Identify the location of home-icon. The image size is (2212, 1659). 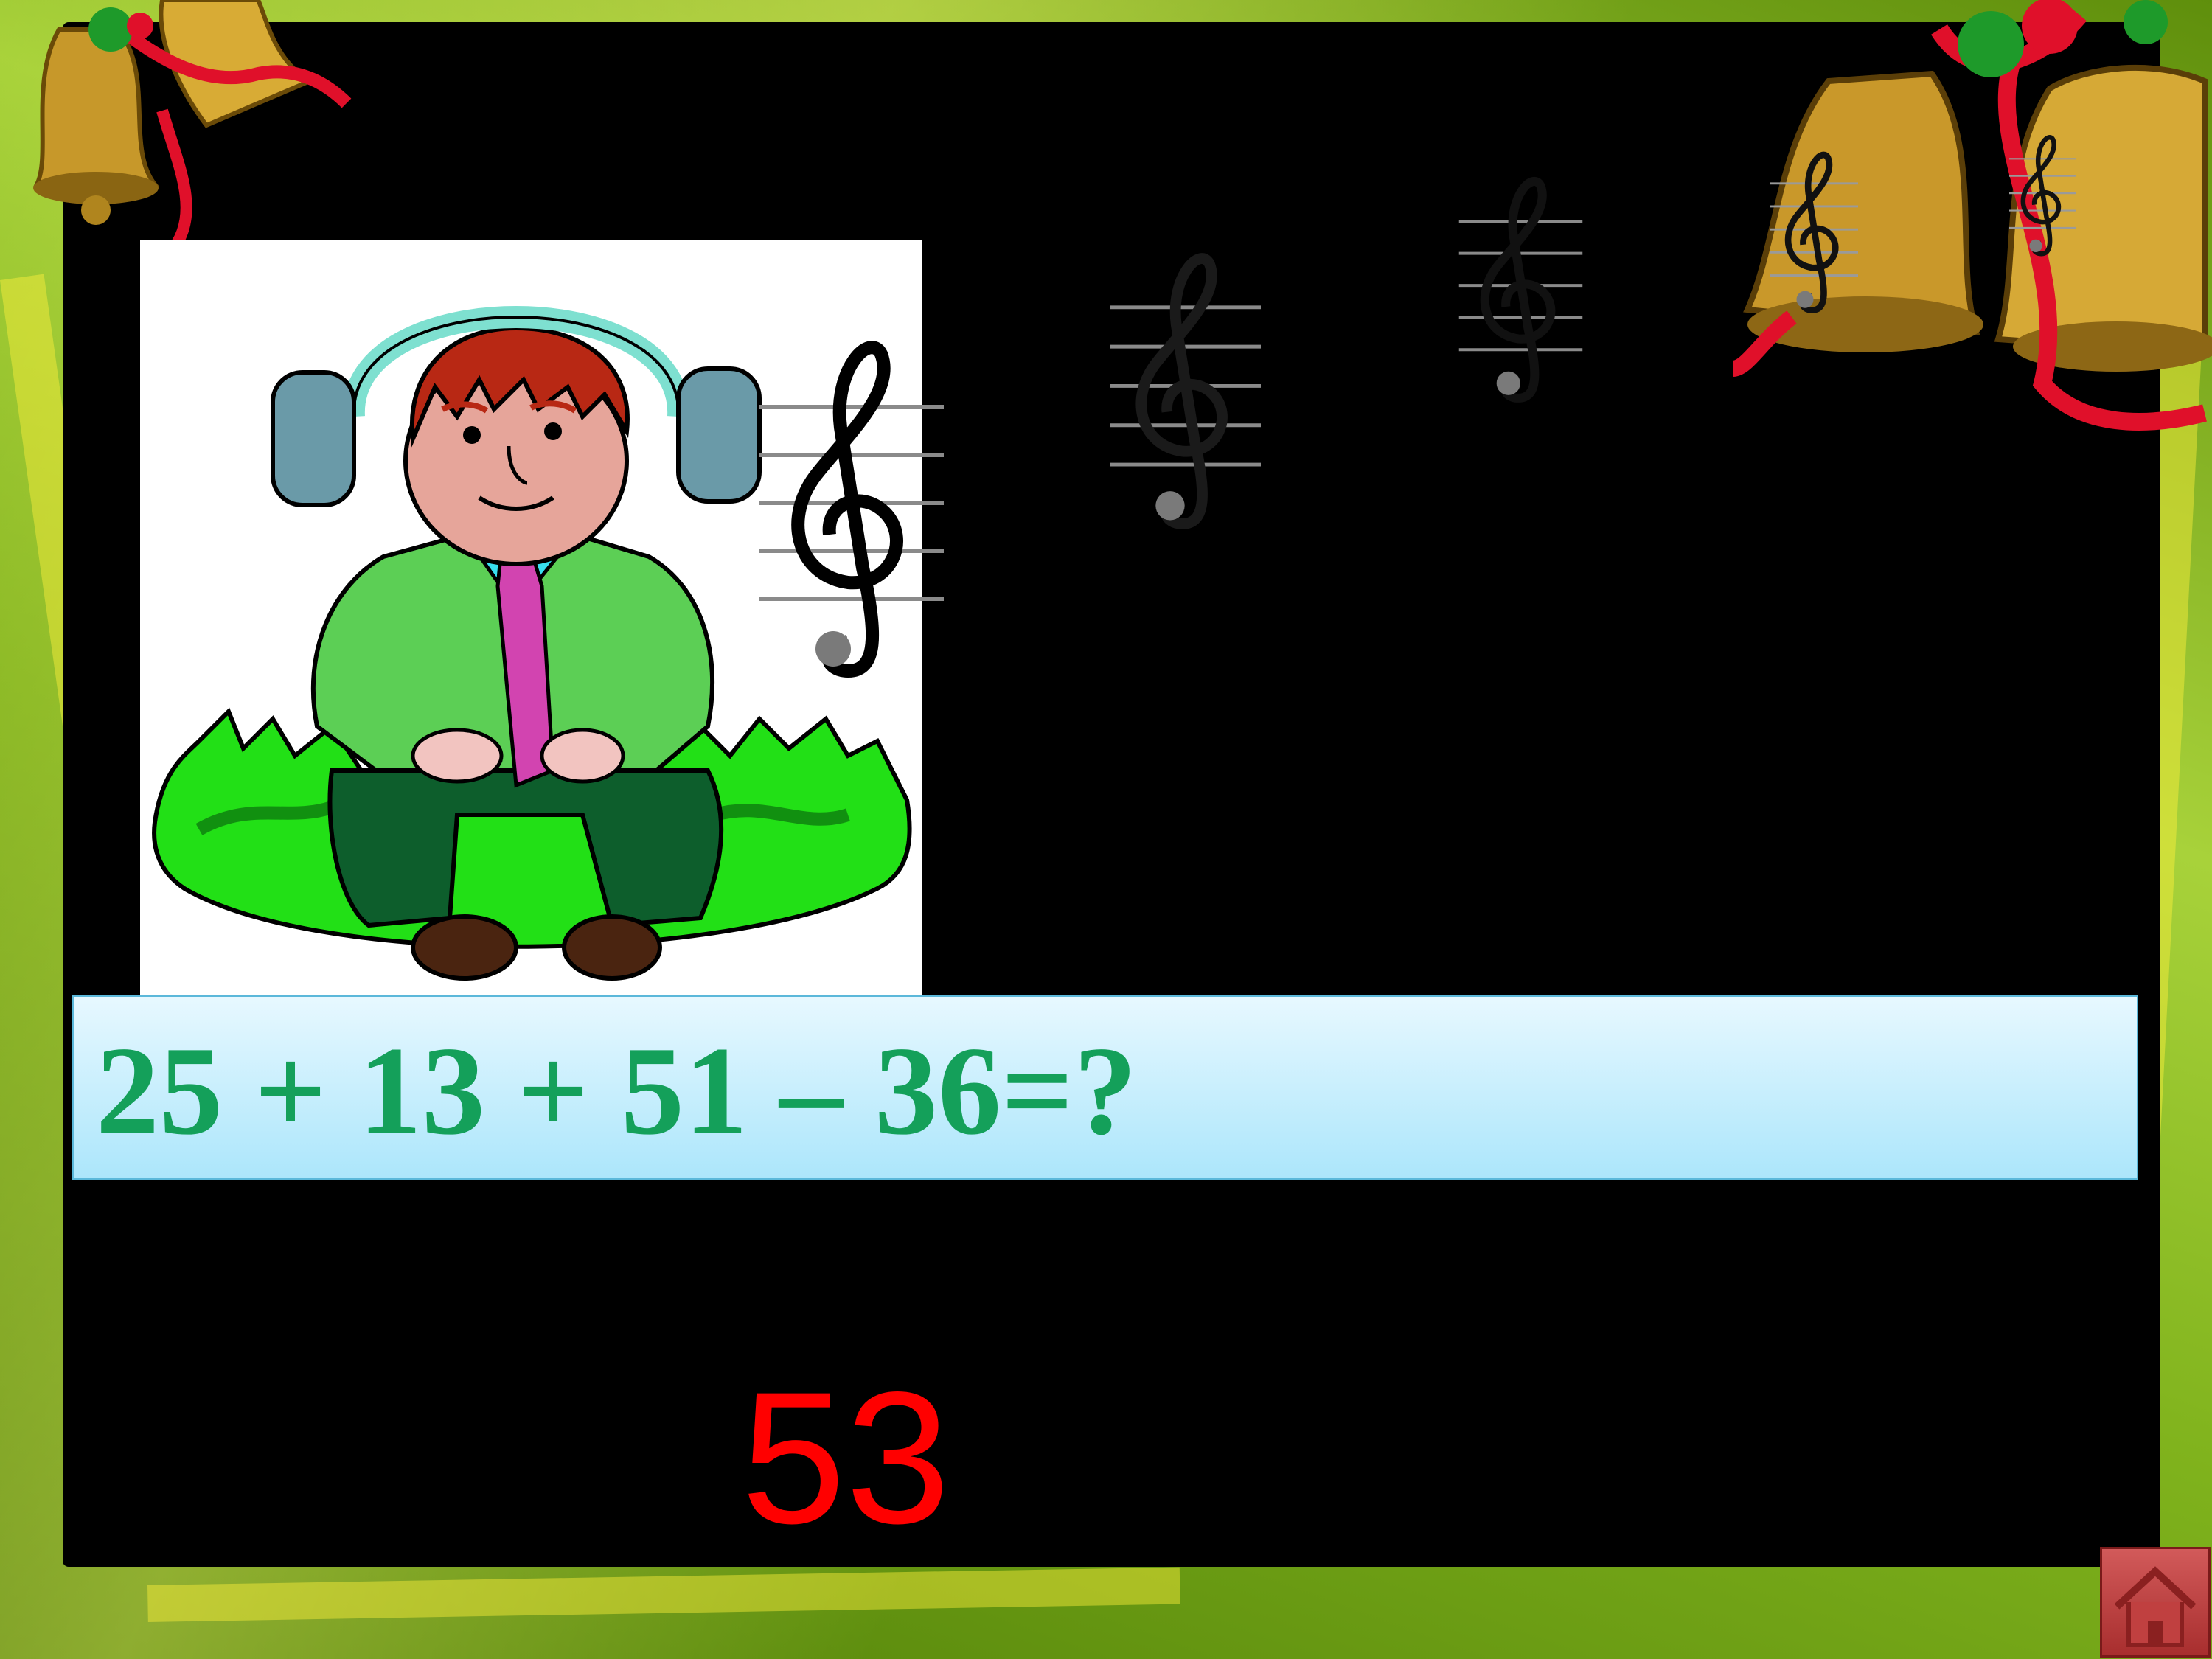
(2155, 1606).